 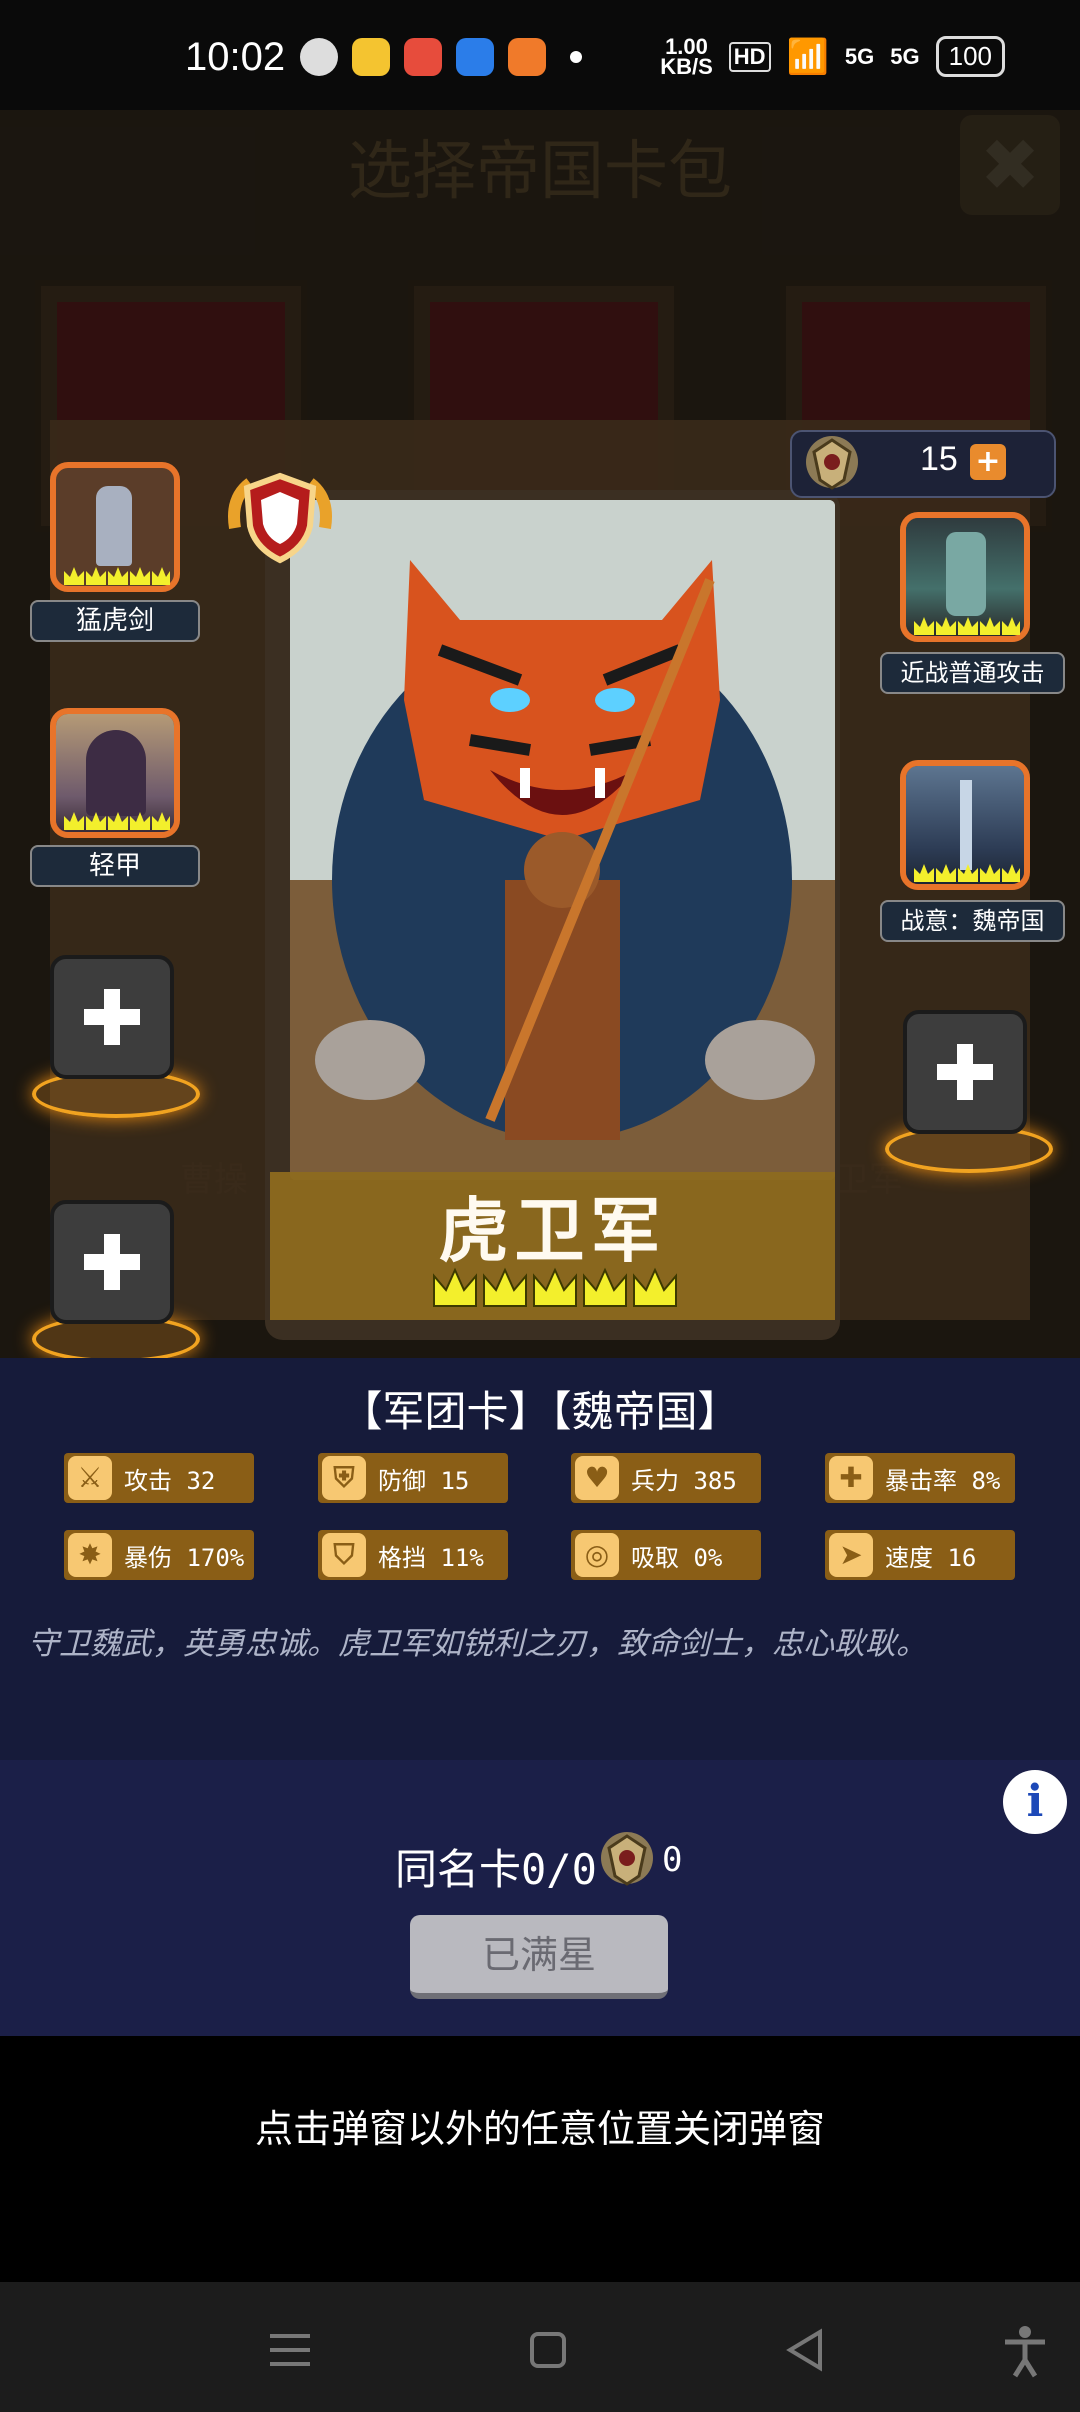 I want to click on slot-label-attack: 近战普通攻击, so click(x=972, y=673).